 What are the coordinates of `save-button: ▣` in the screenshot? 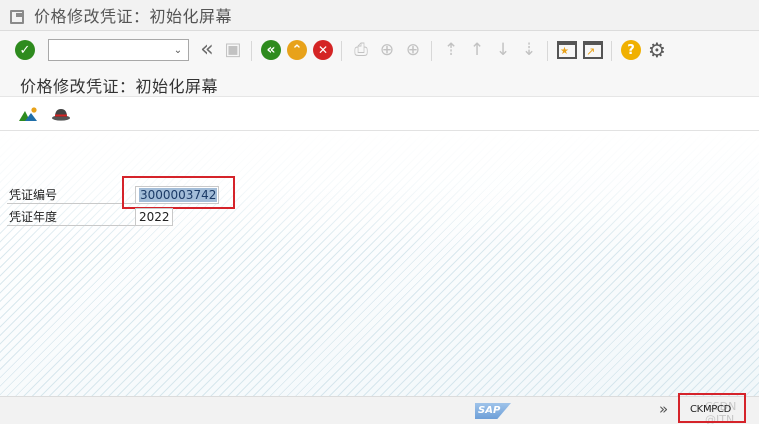 It's located at (233, 50).